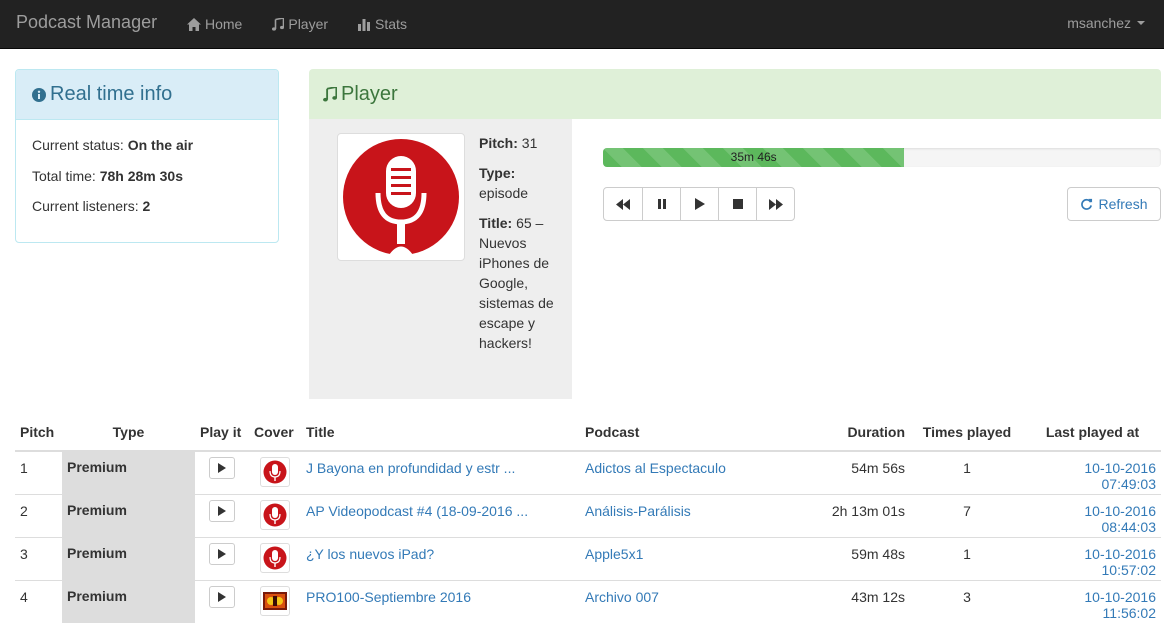  Describe the element at coordinates (1120, 476) in the screenshot. I see `last-played-link: 10-10-2016 07:49:03` at that location.